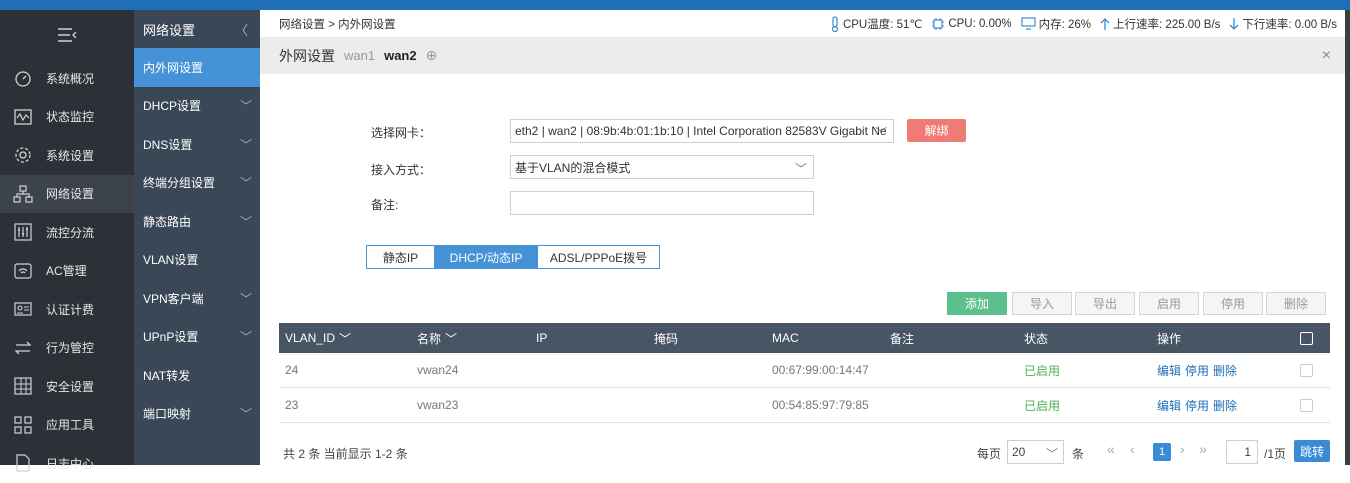  I want to click on submenu-item-dhcp: DHCP设置 ﹀, so click(197, 106).